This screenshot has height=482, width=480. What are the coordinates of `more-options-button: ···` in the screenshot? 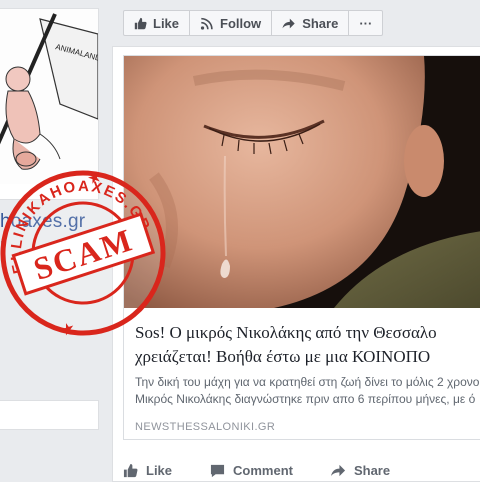 It's located at (366, 23).